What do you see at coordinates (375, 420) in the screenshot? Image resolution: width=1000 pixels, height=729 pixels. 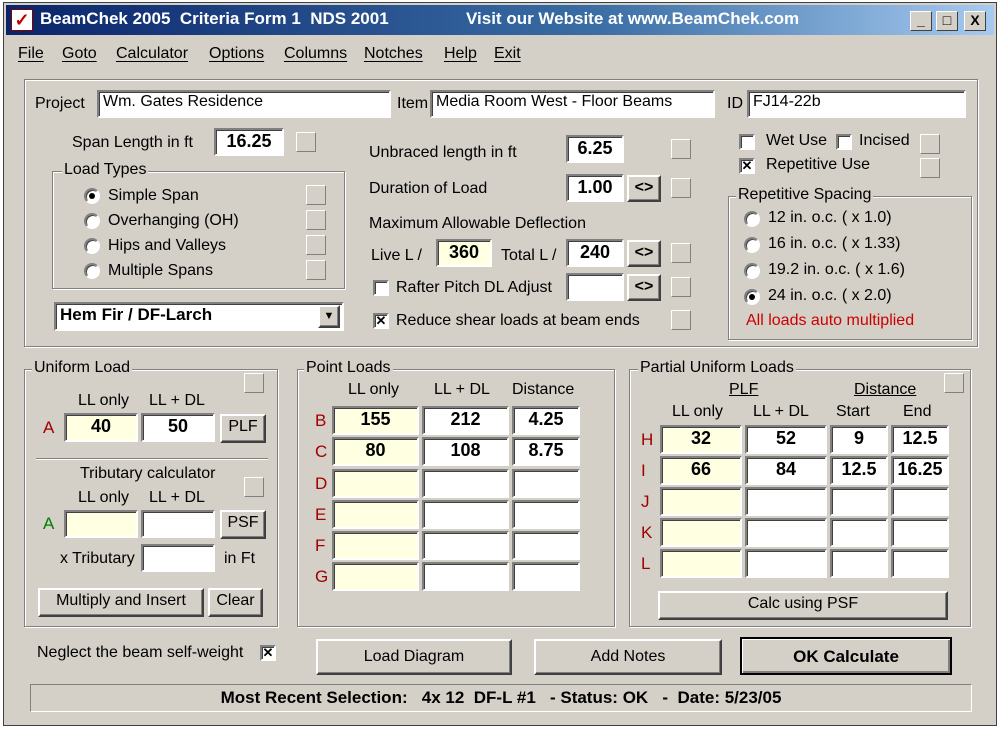 I see `point-load-ll-field: 155` at bounding box center [375, 420].